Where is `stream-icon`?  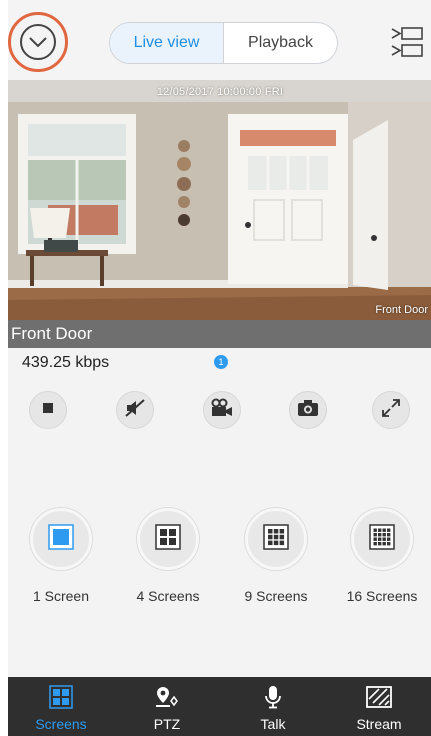 stream-icon is located at coordinates (379, 698).